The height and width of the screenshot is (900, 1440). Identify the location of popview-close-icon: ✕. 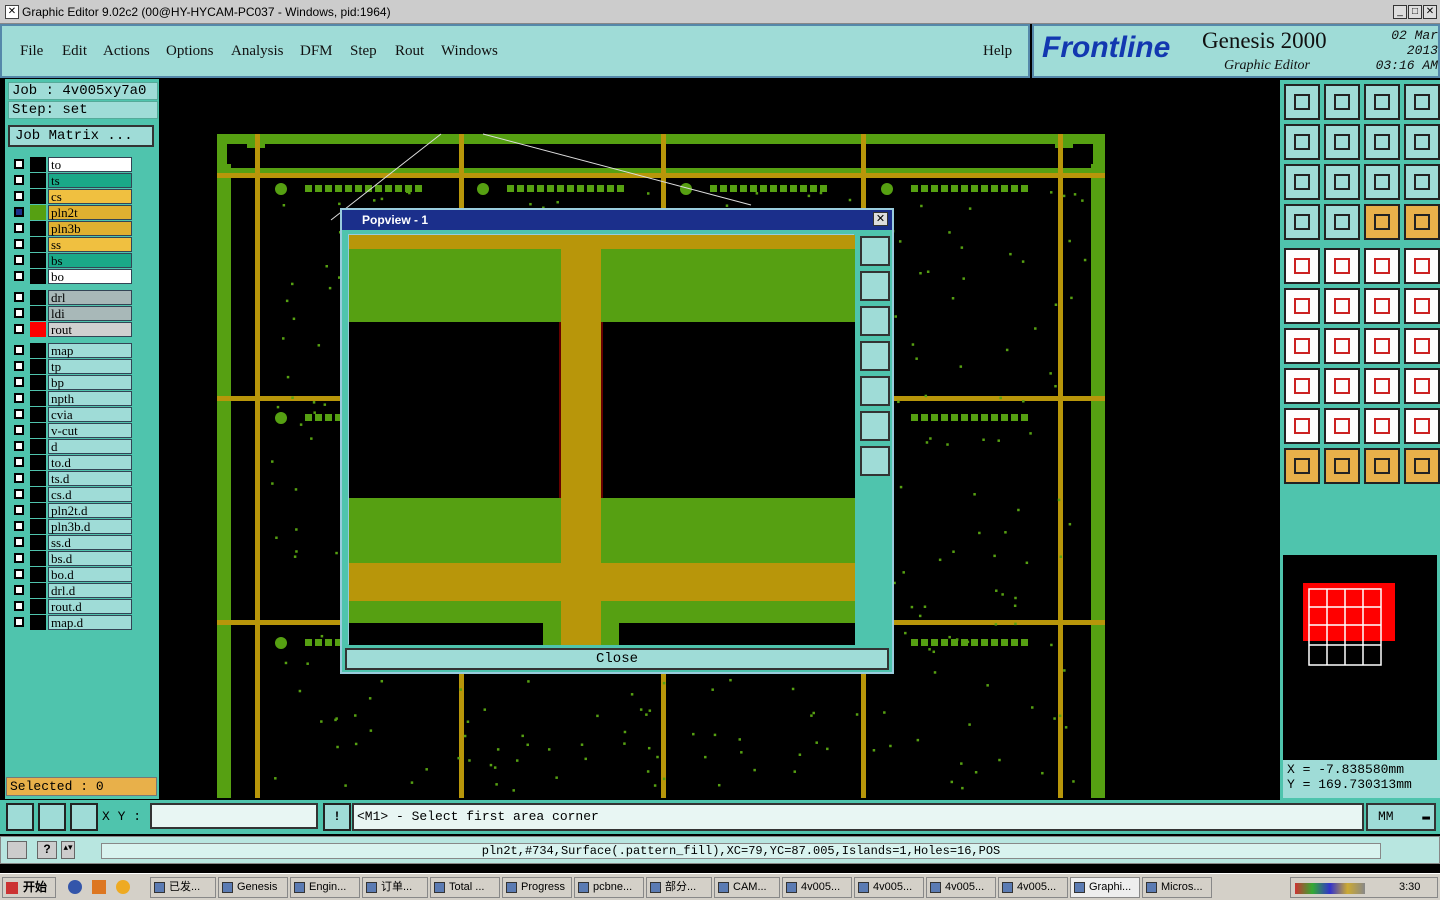
(880, 219).